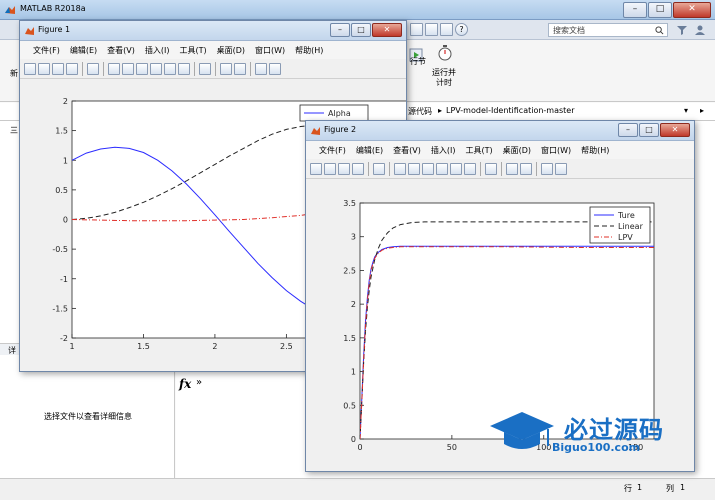 The height and width of the screenshot is (500, 715). What do you see at coordinates (214, 346) in the screenshot?
I see `x-tick-label: 2` at bounding box center [214, 346].